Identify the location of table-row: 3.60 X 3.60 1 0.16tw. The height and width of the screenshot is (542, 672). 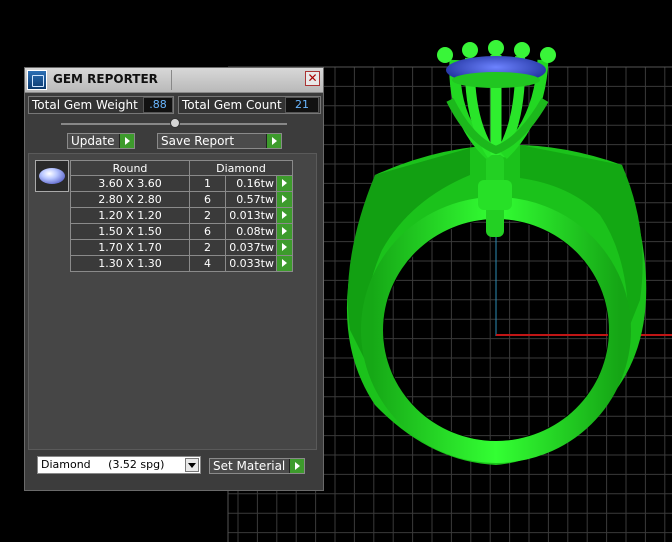
(181, 183).